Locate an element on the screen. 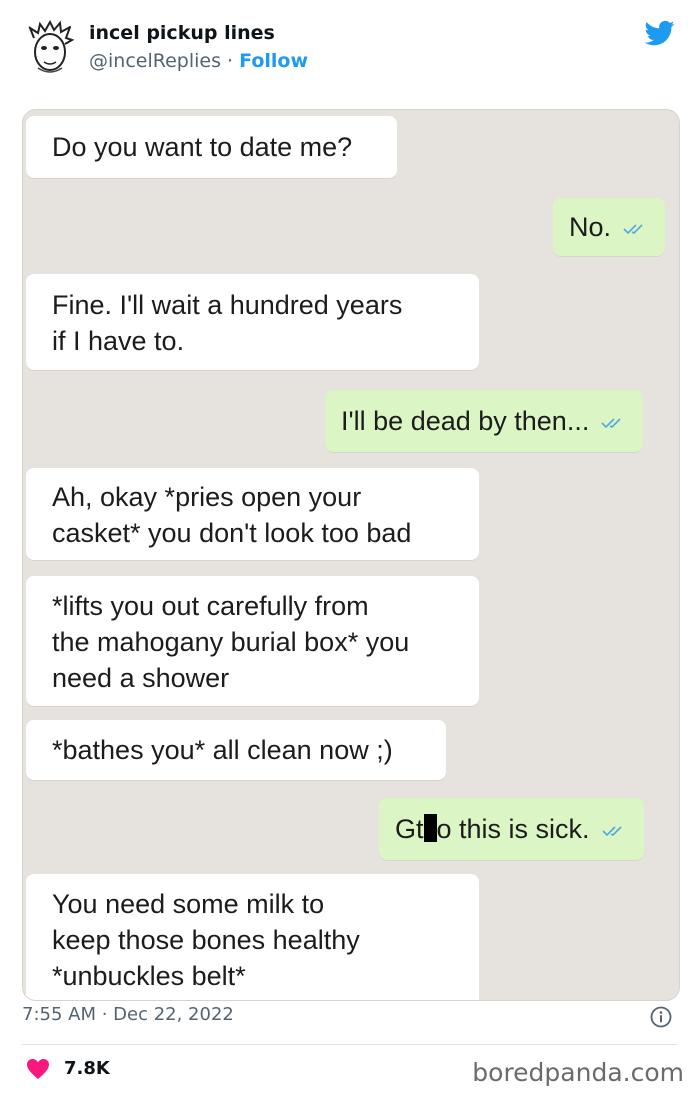 The image size is (700, 1096). handle-line: @incelReplies · Follow is located at coordinates (198, 61).